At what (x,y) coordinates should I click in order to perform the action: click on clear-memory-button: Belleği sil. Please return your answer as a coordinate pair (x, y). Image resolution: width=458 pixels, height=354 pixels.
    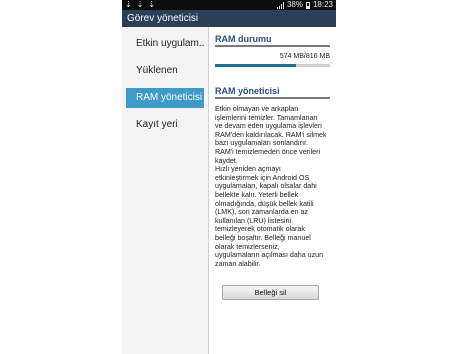
    Looking at the image, I should click on (270, 292).